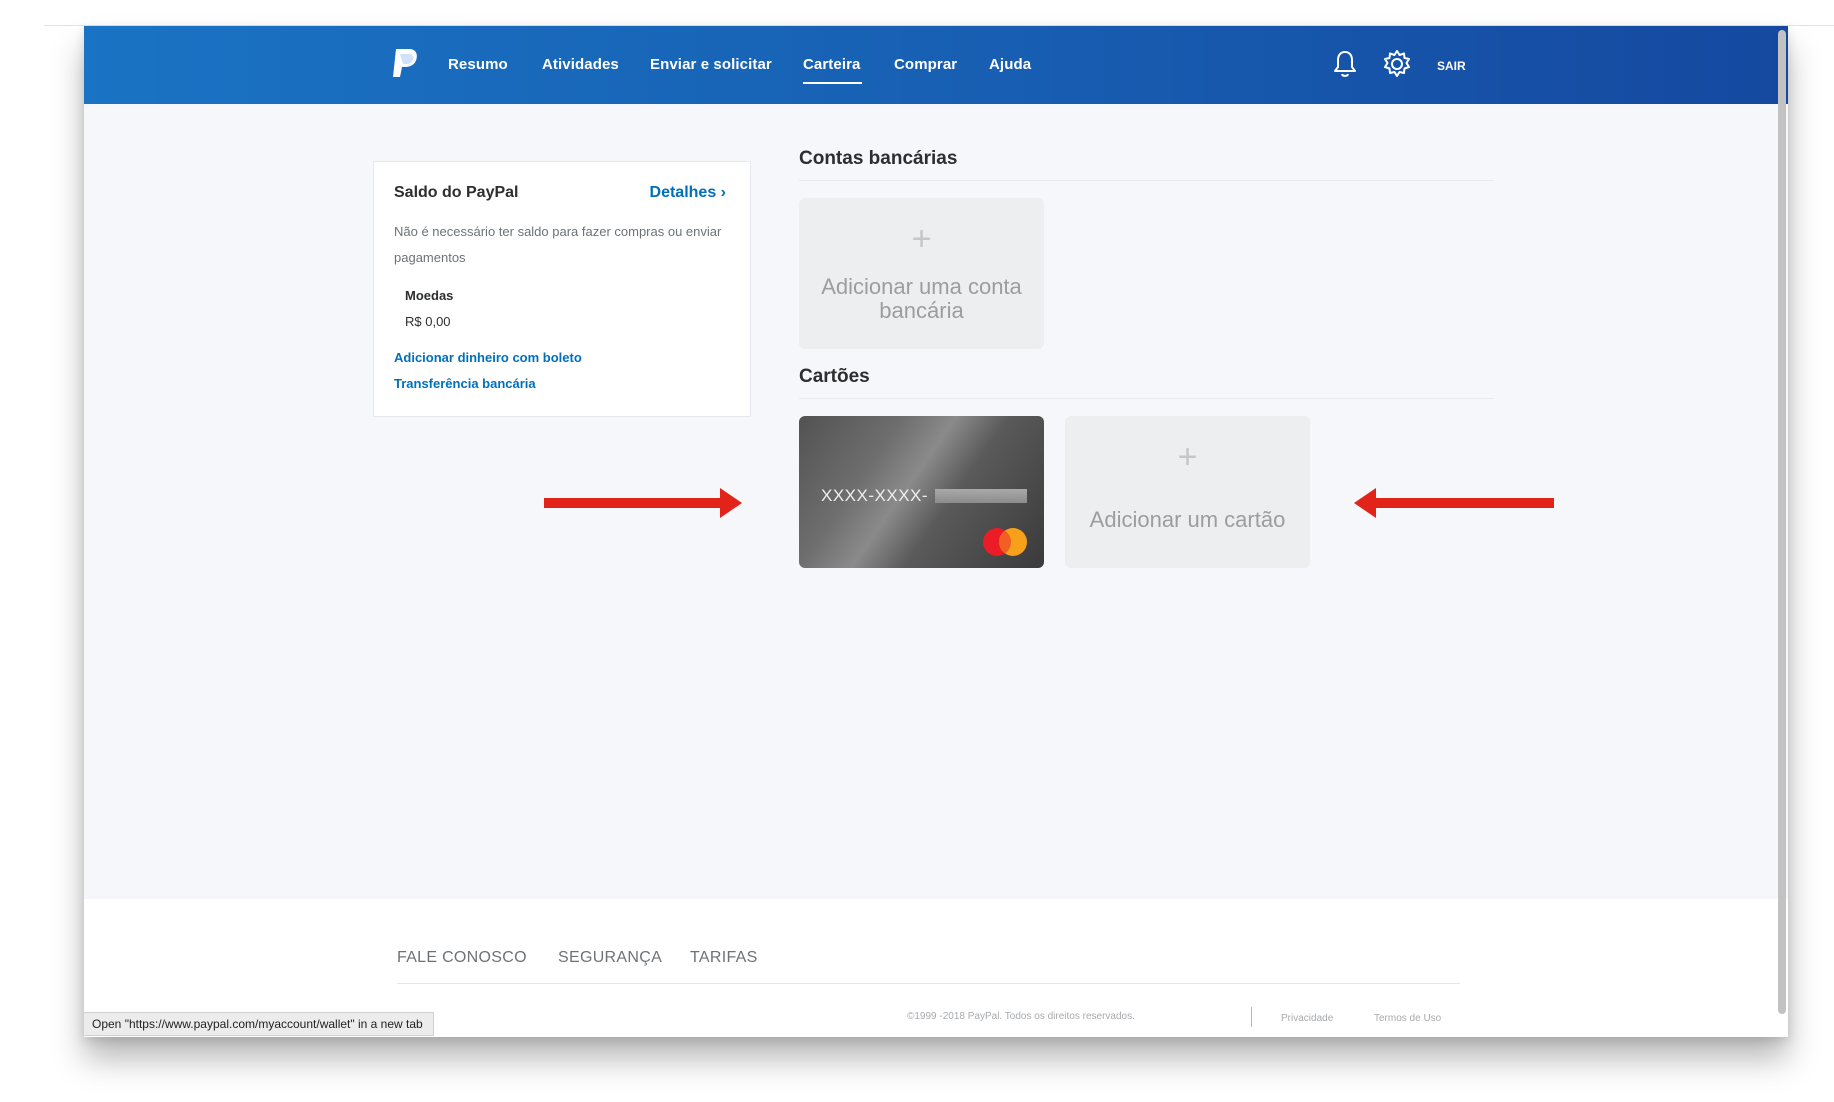 This screenshot has width=1834, height=1102. What do you see at coordinates (1782, 522) in the screenshot?
I see `vertical-scrollbar` at bounding box center [1782, 522].